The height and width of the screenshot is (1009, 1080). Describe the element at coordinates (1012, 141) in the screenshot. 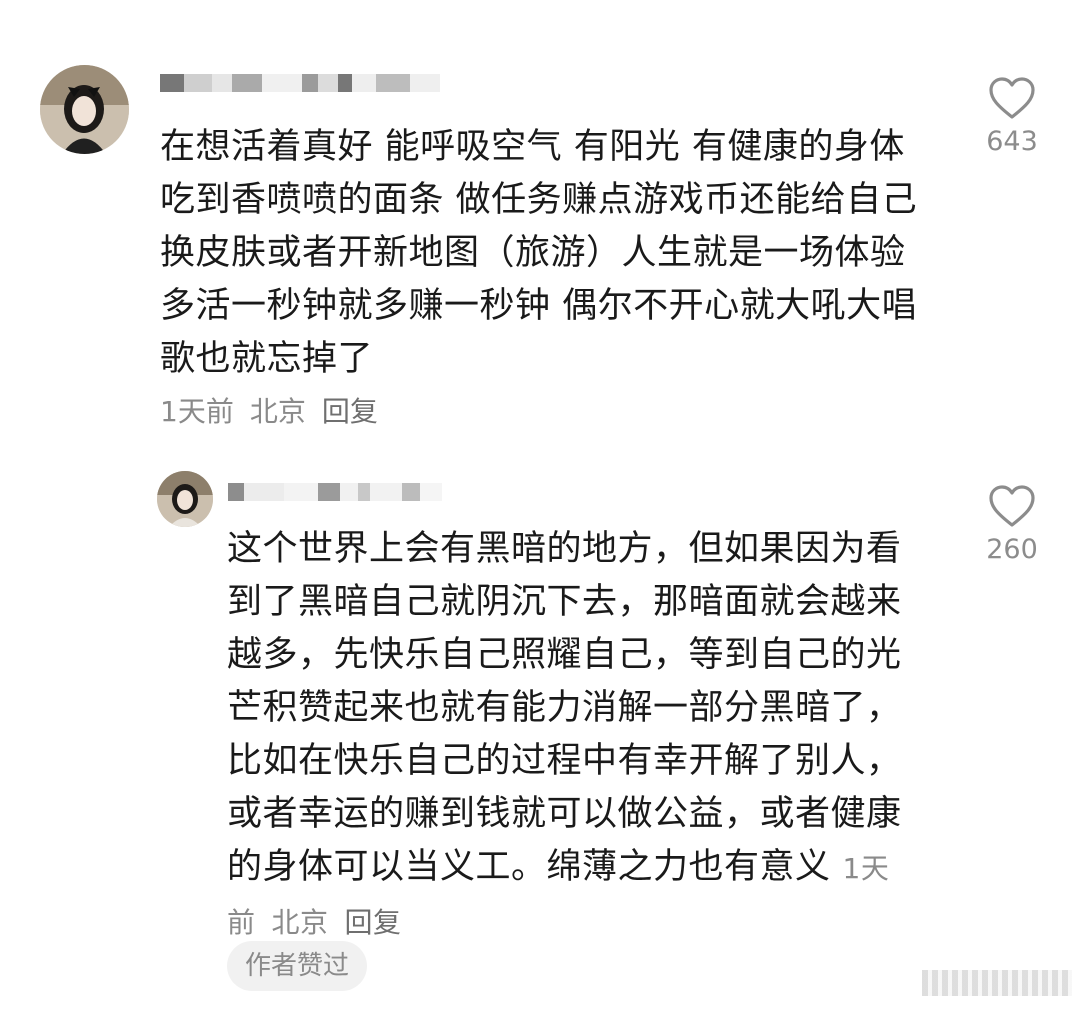

I see `like-count: 643` at that location.